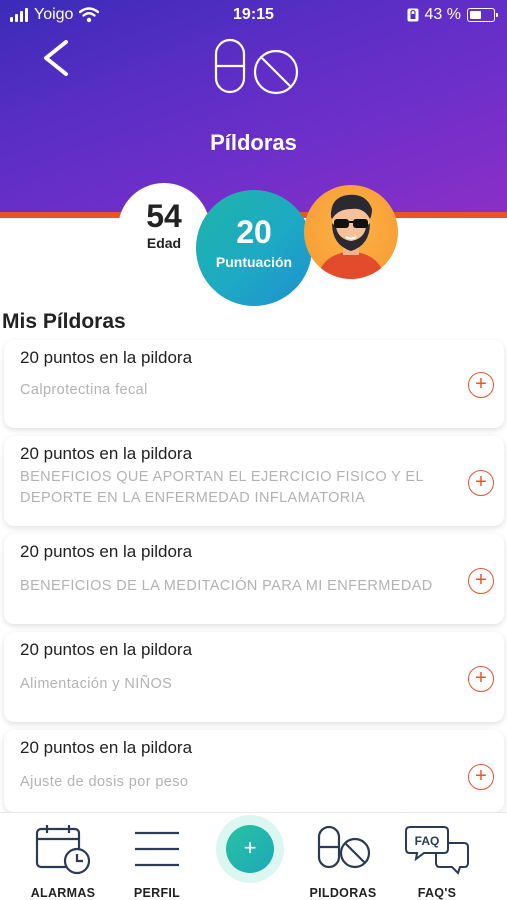 The height and width of the screenshot is (900, 507). What do you see at coordinates (413, 15) in the screenshot?
I see `lock-rotation-icon` at bounding box center [413, 15].